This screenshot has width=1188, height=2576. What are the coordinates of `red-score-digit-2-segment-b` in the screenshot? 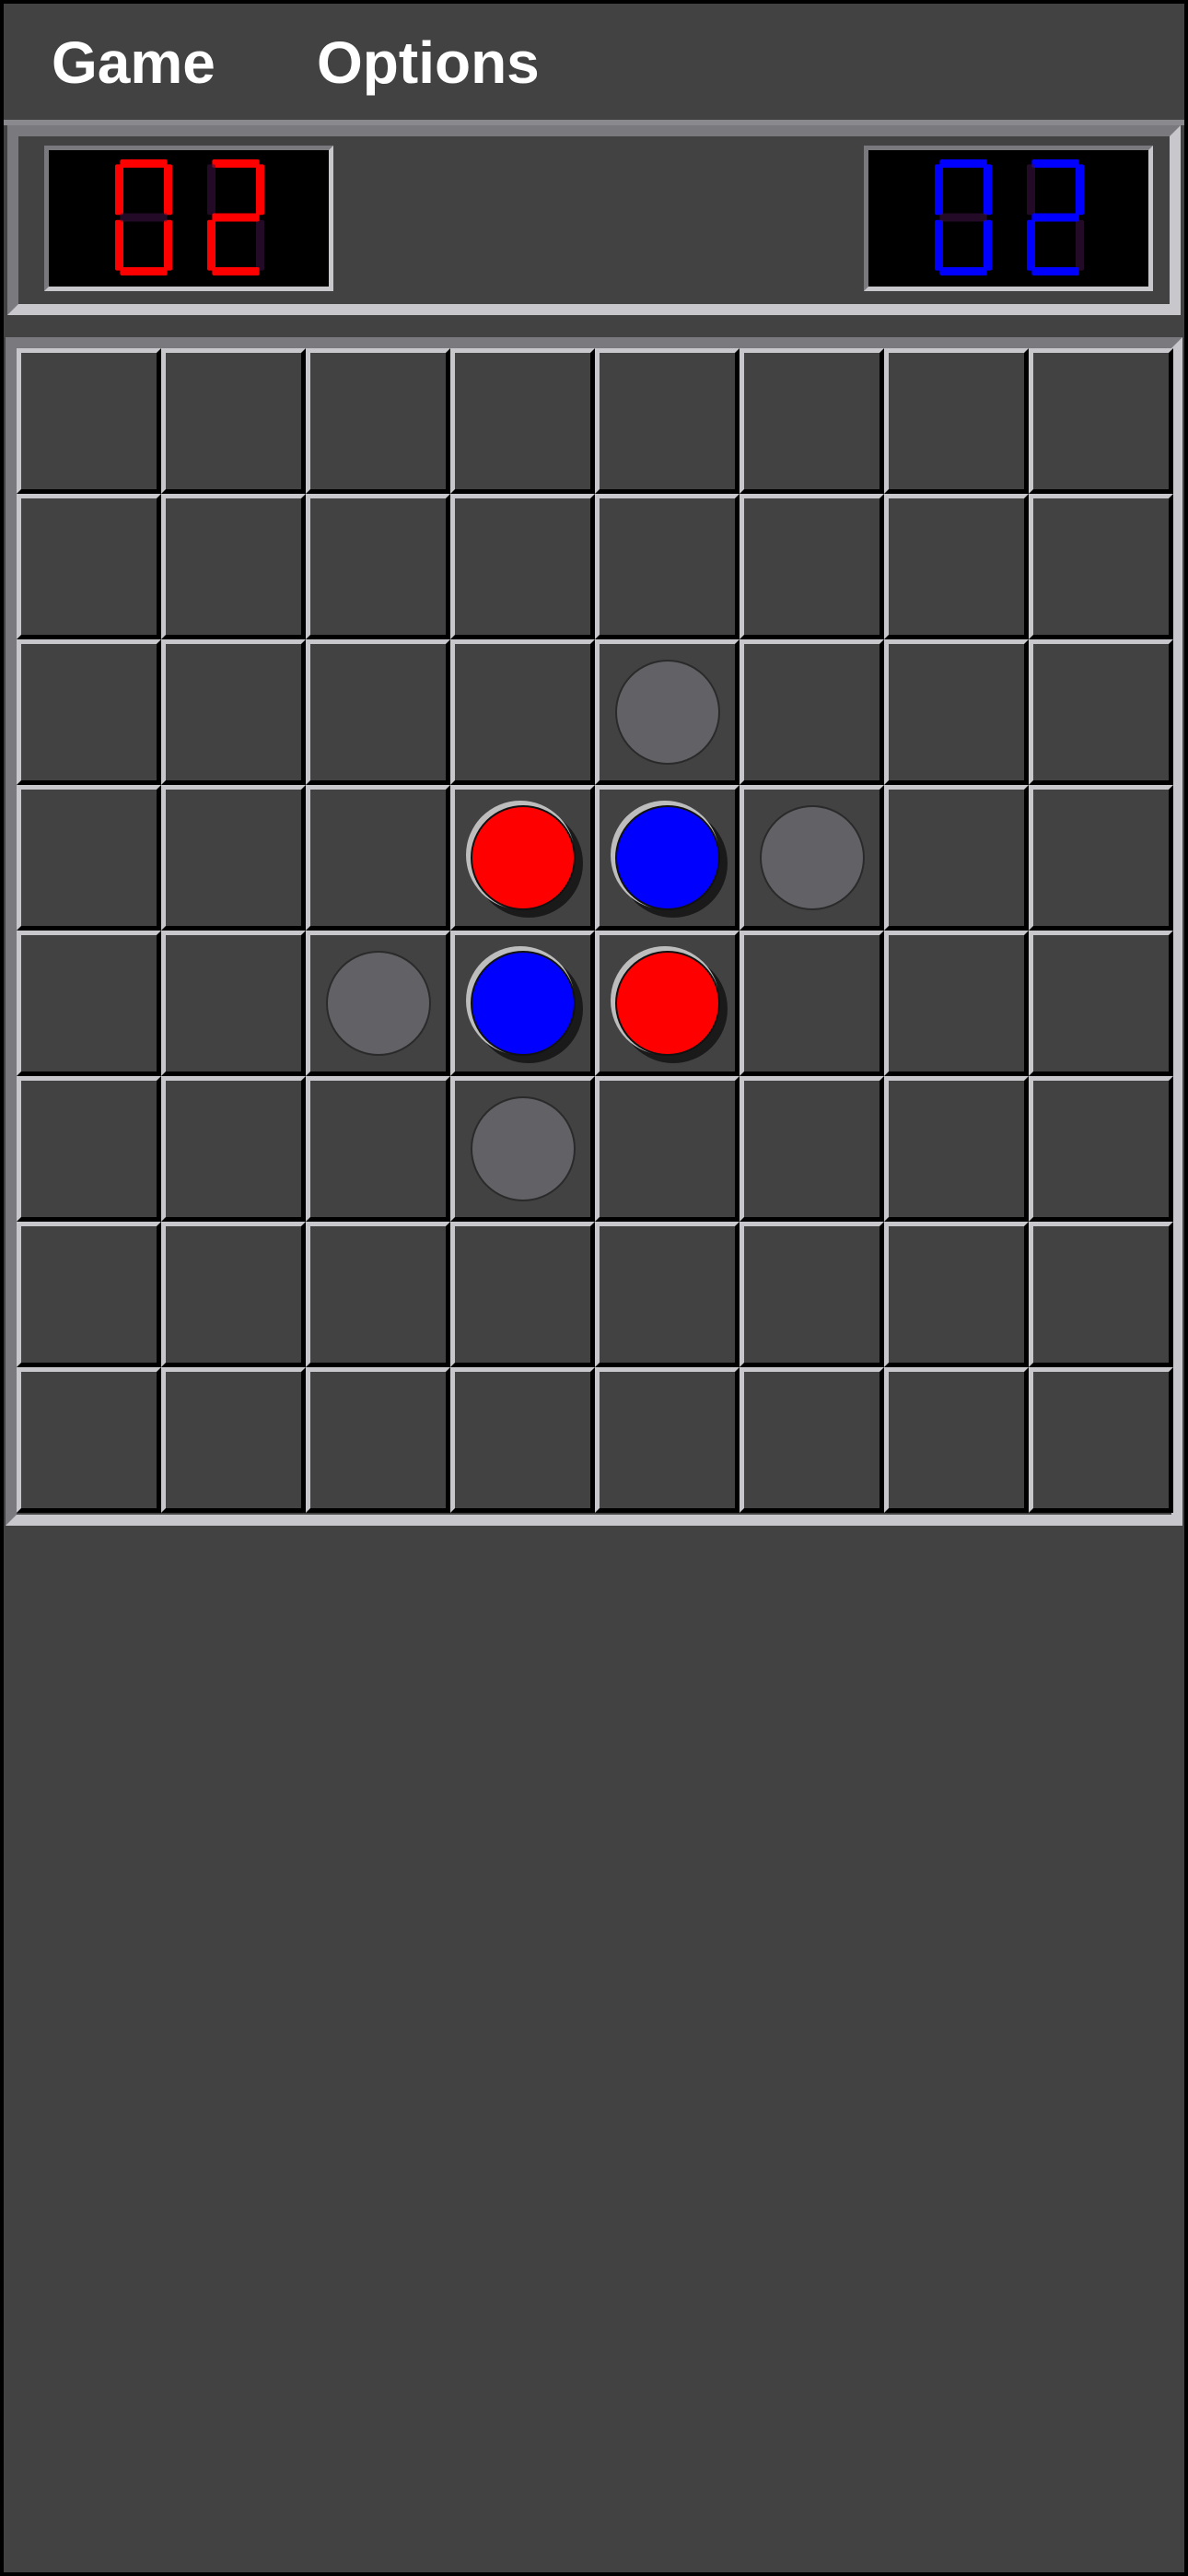 It's located at (260, 190).